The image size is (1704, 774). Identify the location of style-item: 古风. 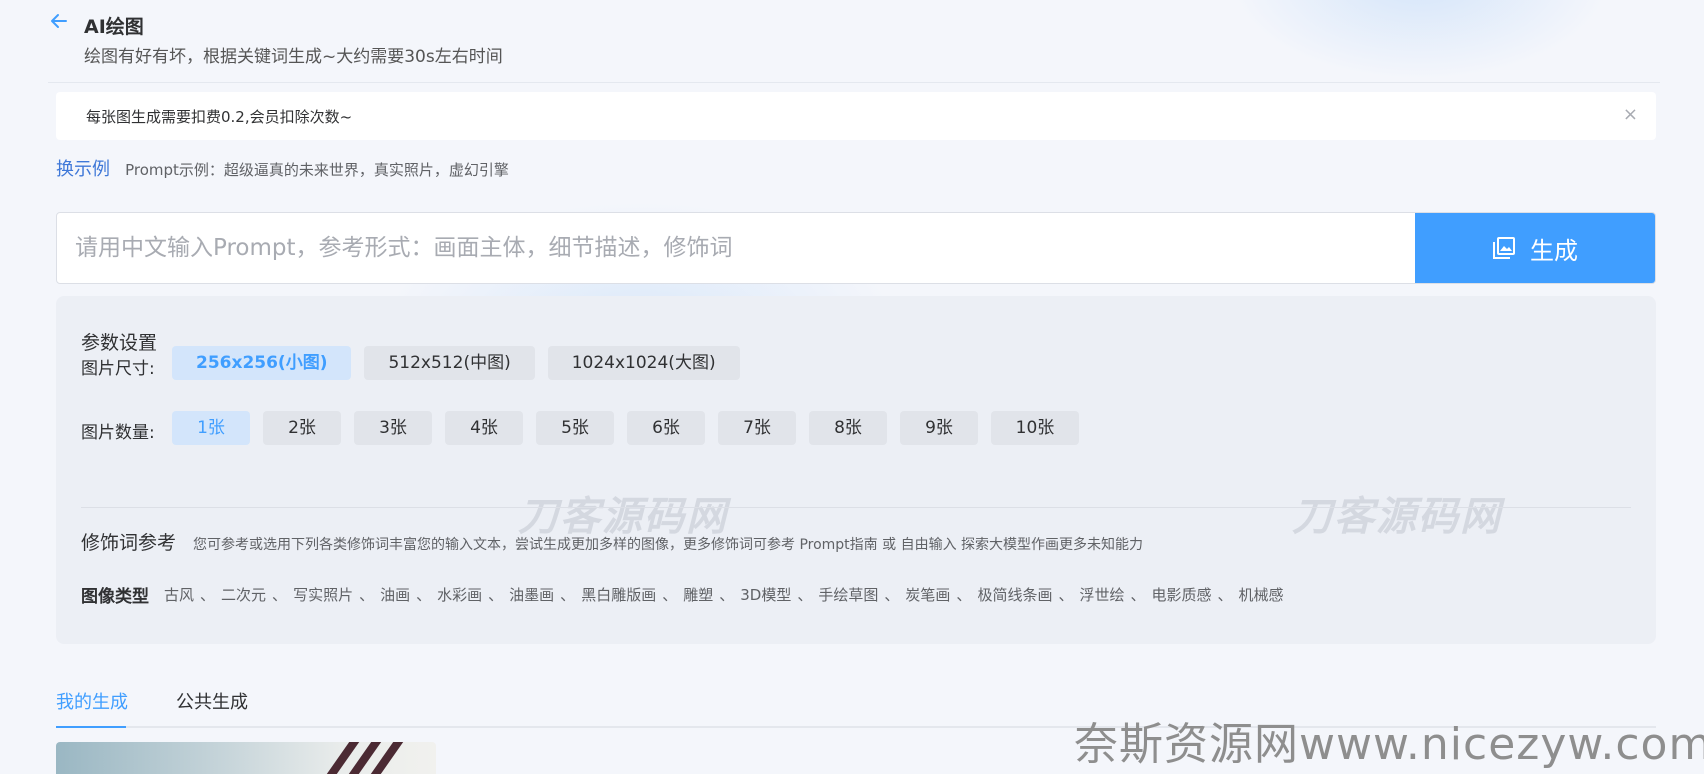
(179, 595).